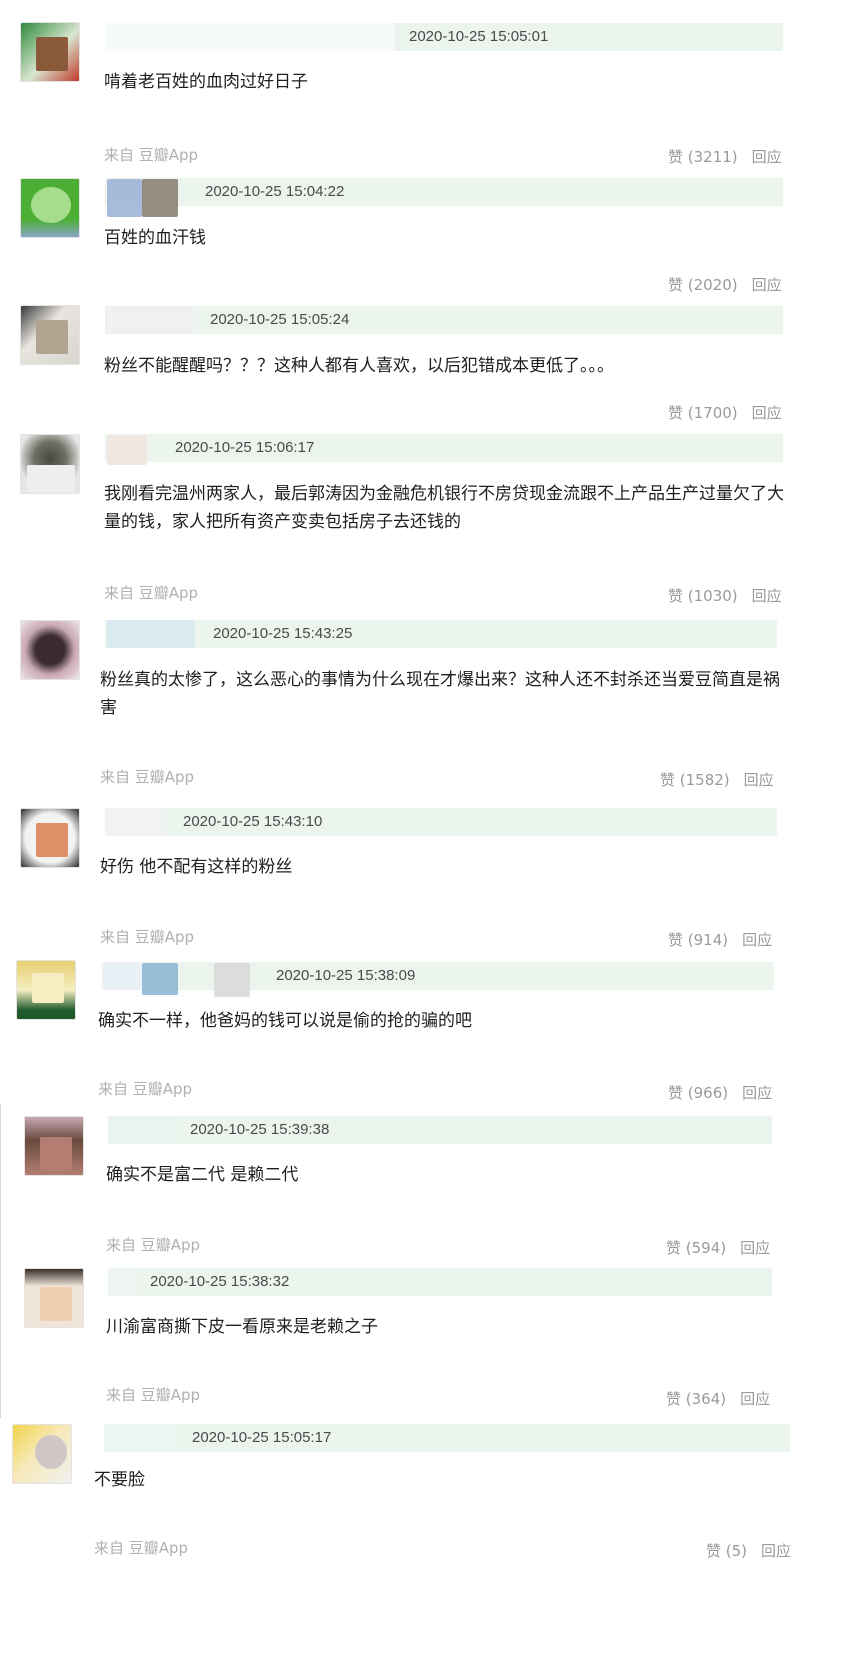  Describe the element at coordinates (703, 596) in the screenshot. I see `like-button: 赞 (1030)` at that location.